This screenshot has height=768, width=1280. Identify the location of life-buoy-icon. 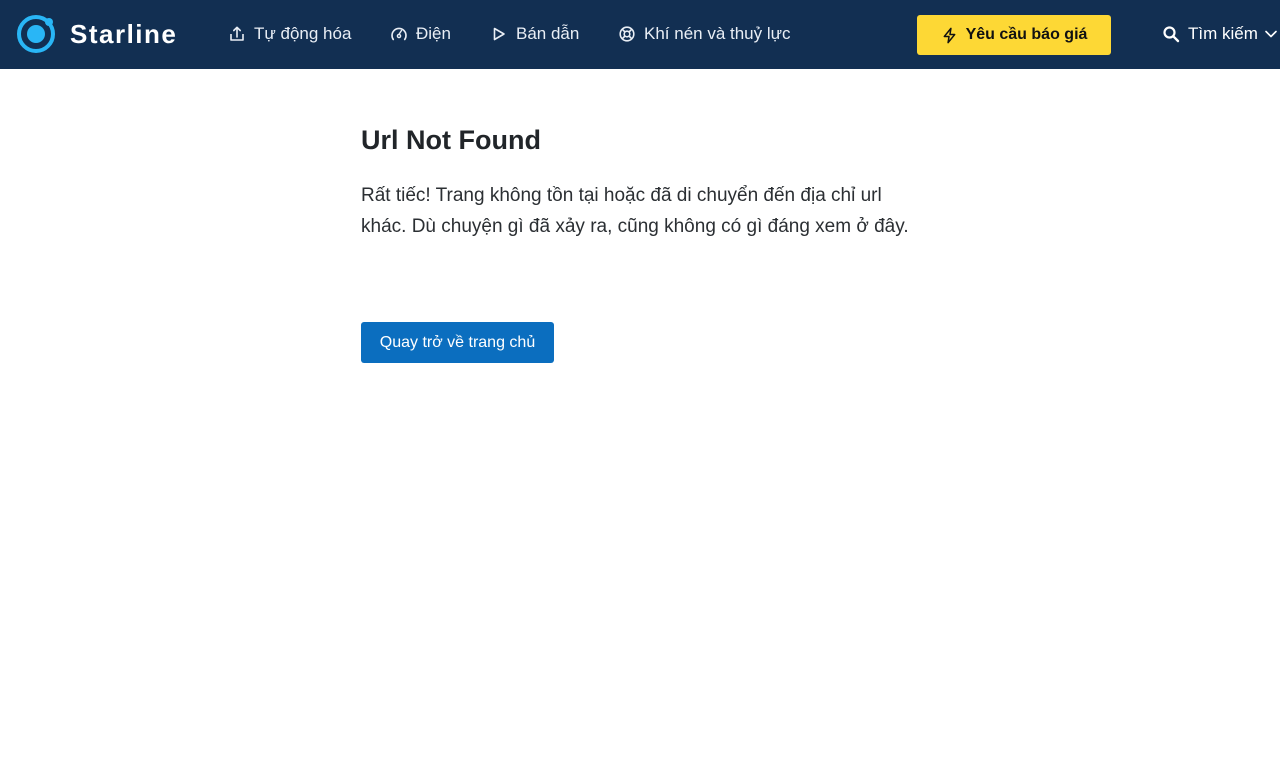
(627, 34).